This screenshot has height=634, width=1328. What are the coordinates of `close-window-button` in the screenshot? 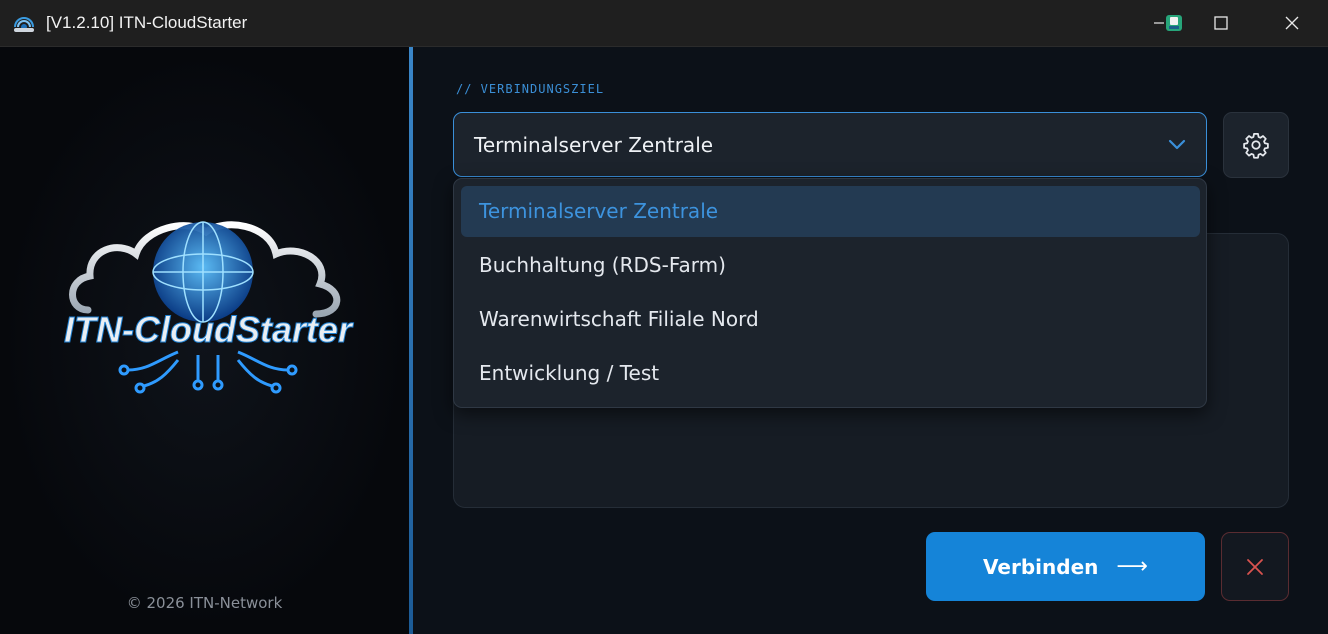 It's located at (1292, 23).